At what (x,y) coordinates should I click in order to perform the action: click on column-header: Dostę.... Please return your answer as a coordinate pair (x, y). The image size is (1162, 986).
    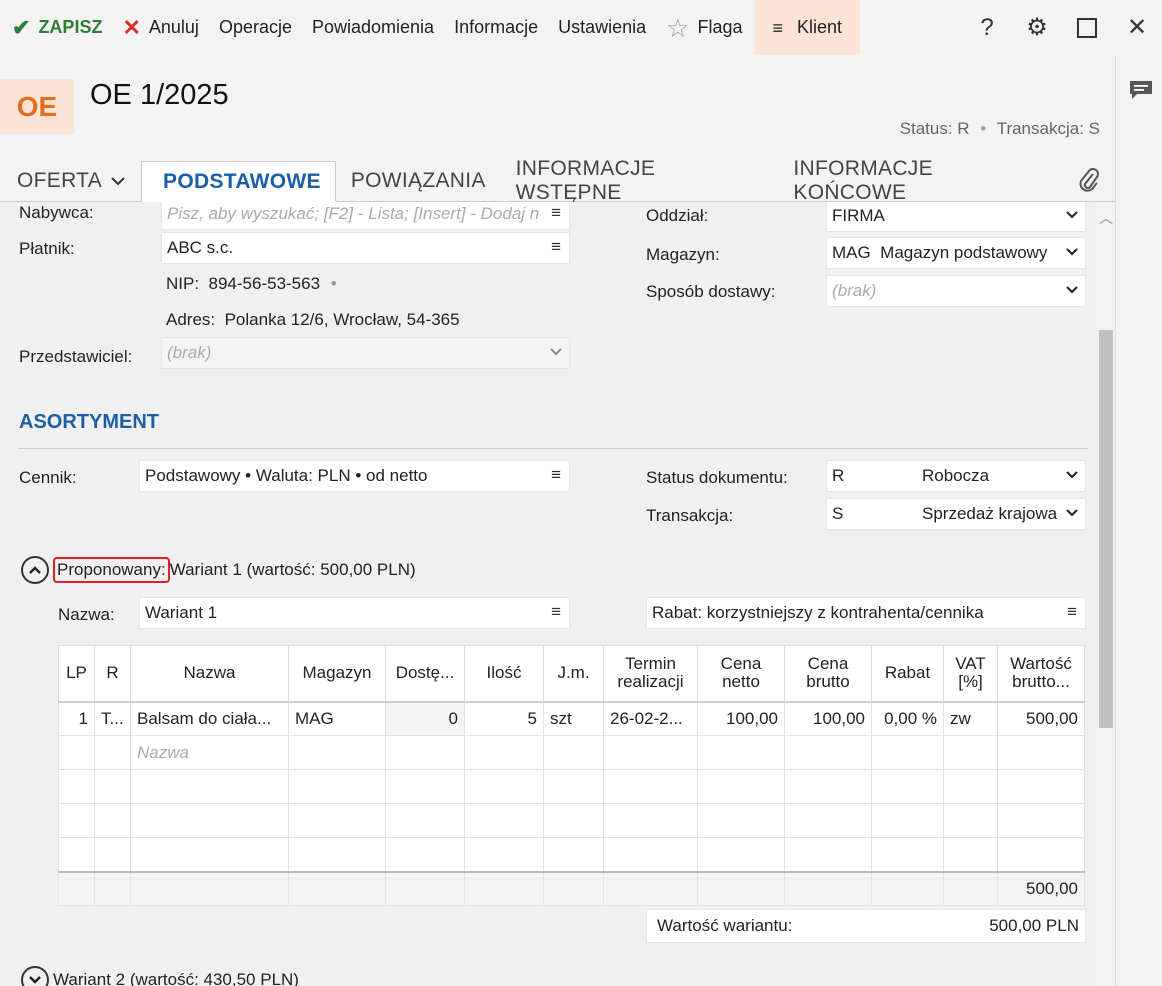
    Looking at the image, I should click on (425, 674).